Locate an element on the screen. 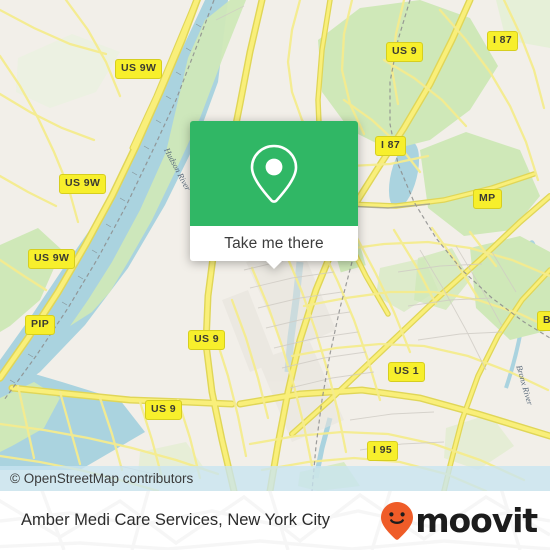 The image size is (550, 550). road-shield-i87-2: I 87 is located at coordinates (391, 146).